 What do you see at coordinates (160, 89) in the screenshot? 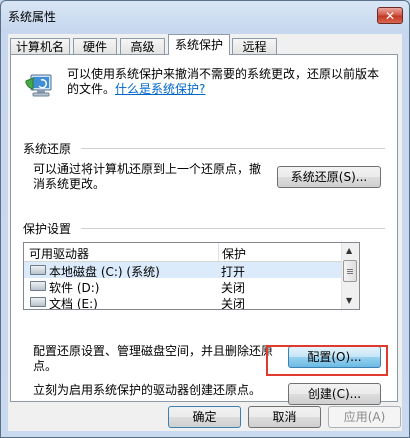
I see `what-is-system-protection-link: 什么是系统保护?` at bounding box center [160, 89].